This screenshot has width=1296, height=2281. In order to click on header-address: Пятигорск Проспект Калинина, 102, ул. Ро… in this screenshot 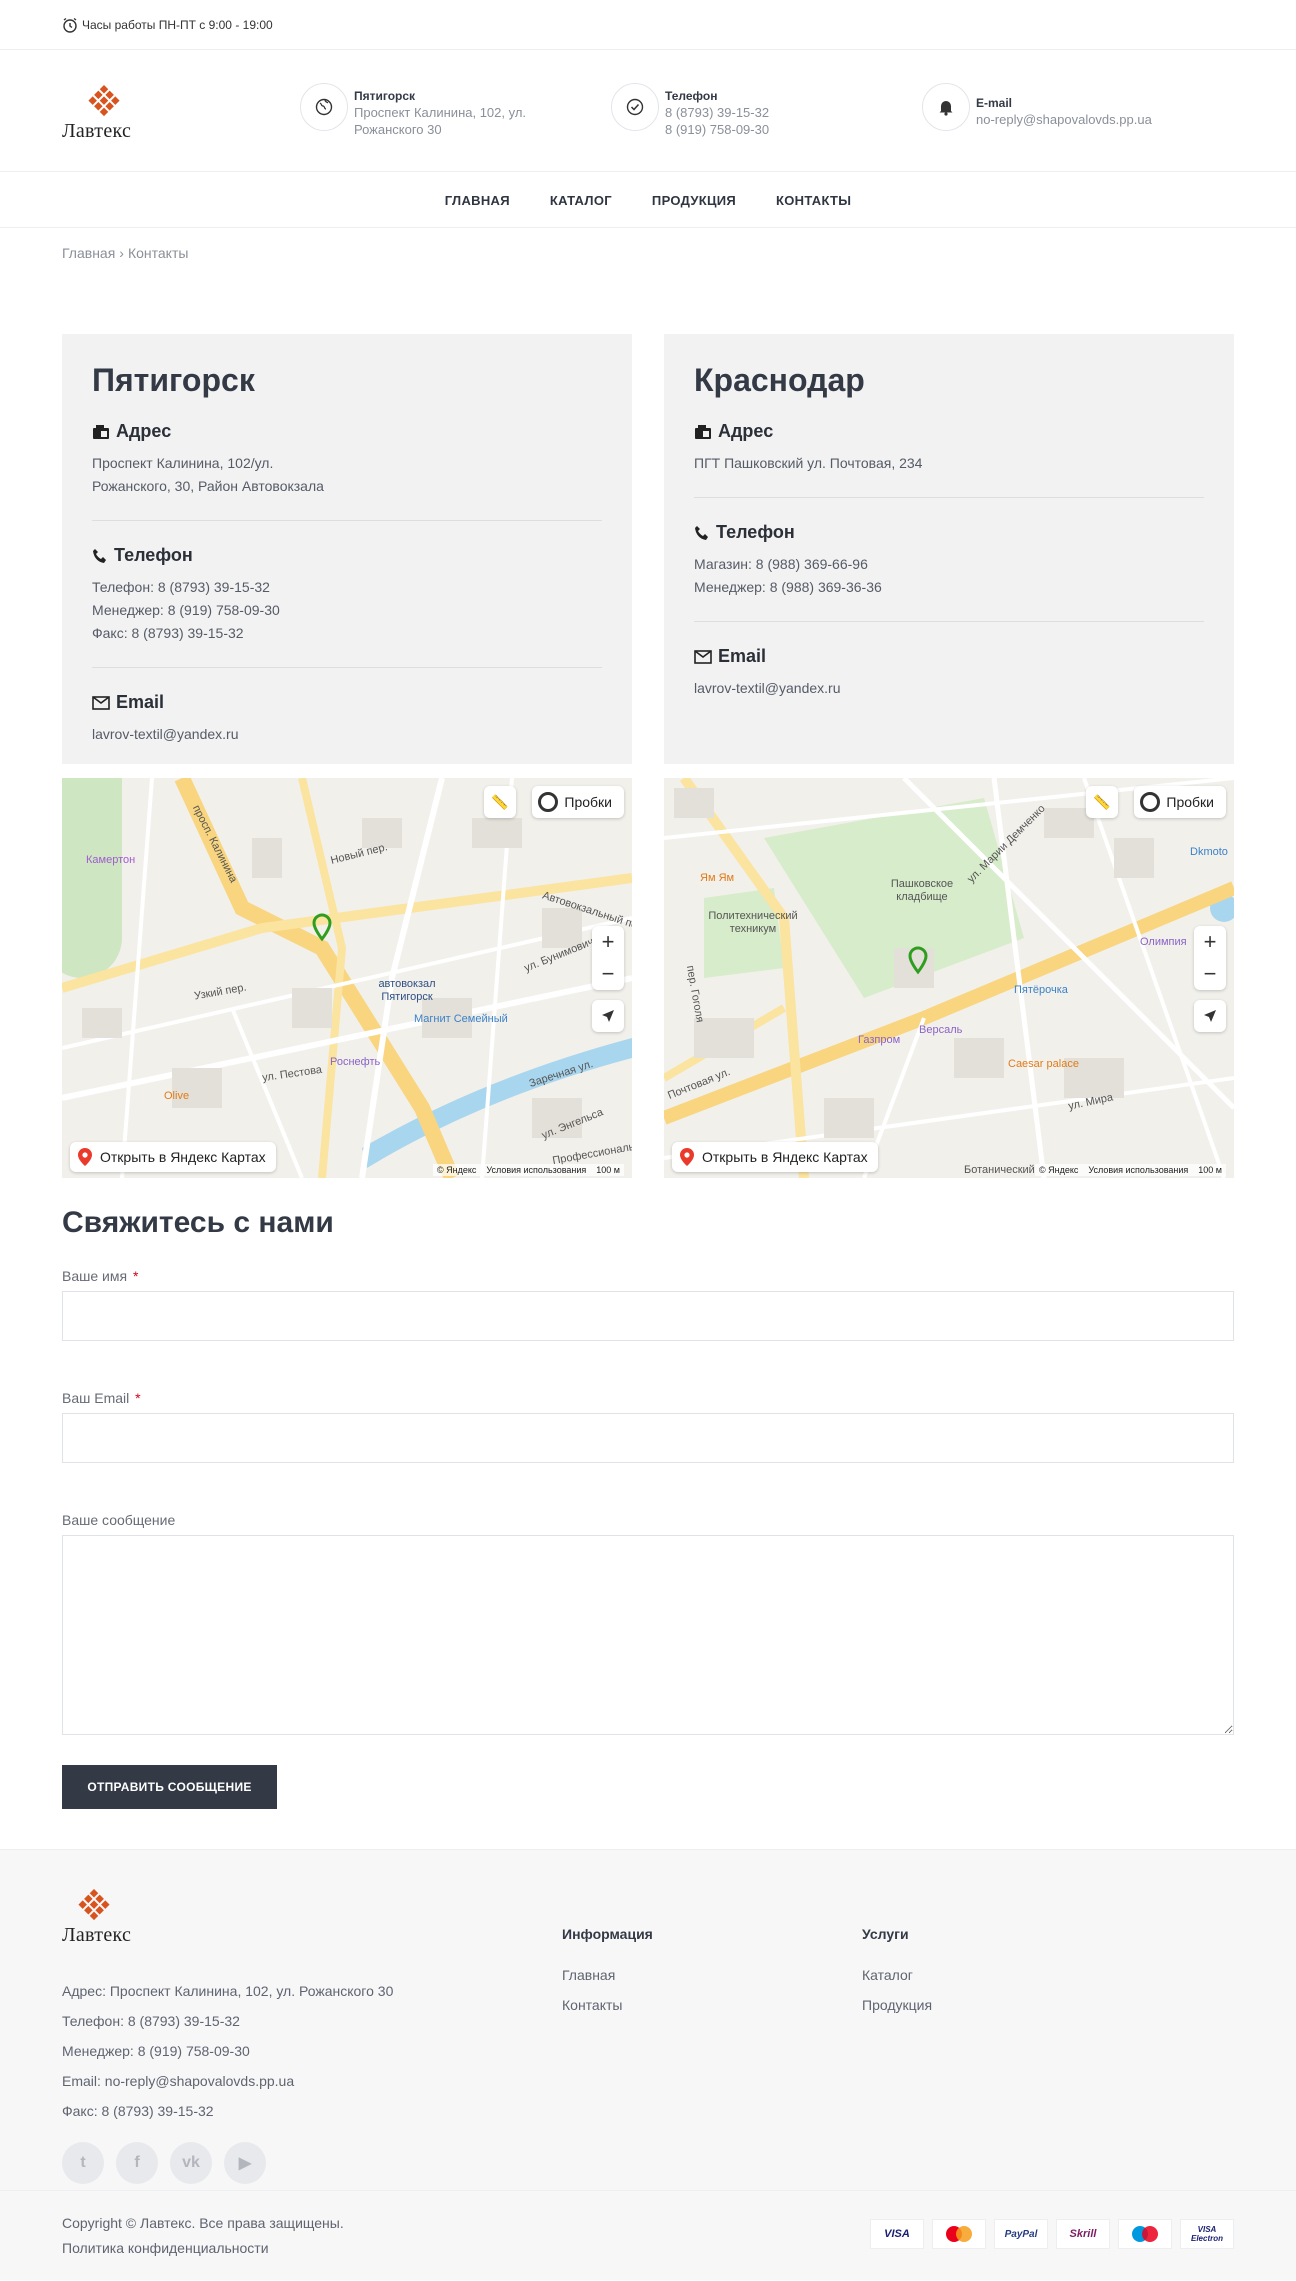, I will do `click(413, 110)`.